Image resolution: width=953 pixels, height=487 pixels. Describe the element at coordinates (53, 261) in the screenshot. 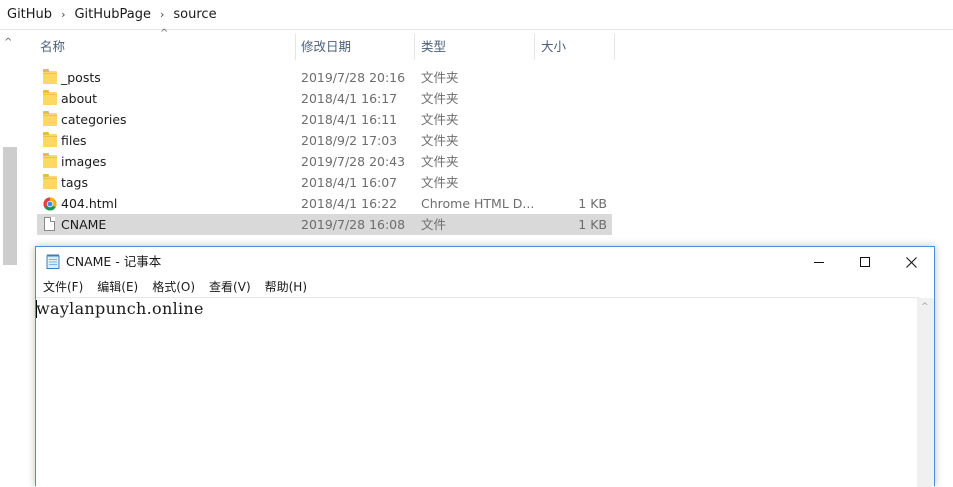

I see `notepad-icon` at that location.